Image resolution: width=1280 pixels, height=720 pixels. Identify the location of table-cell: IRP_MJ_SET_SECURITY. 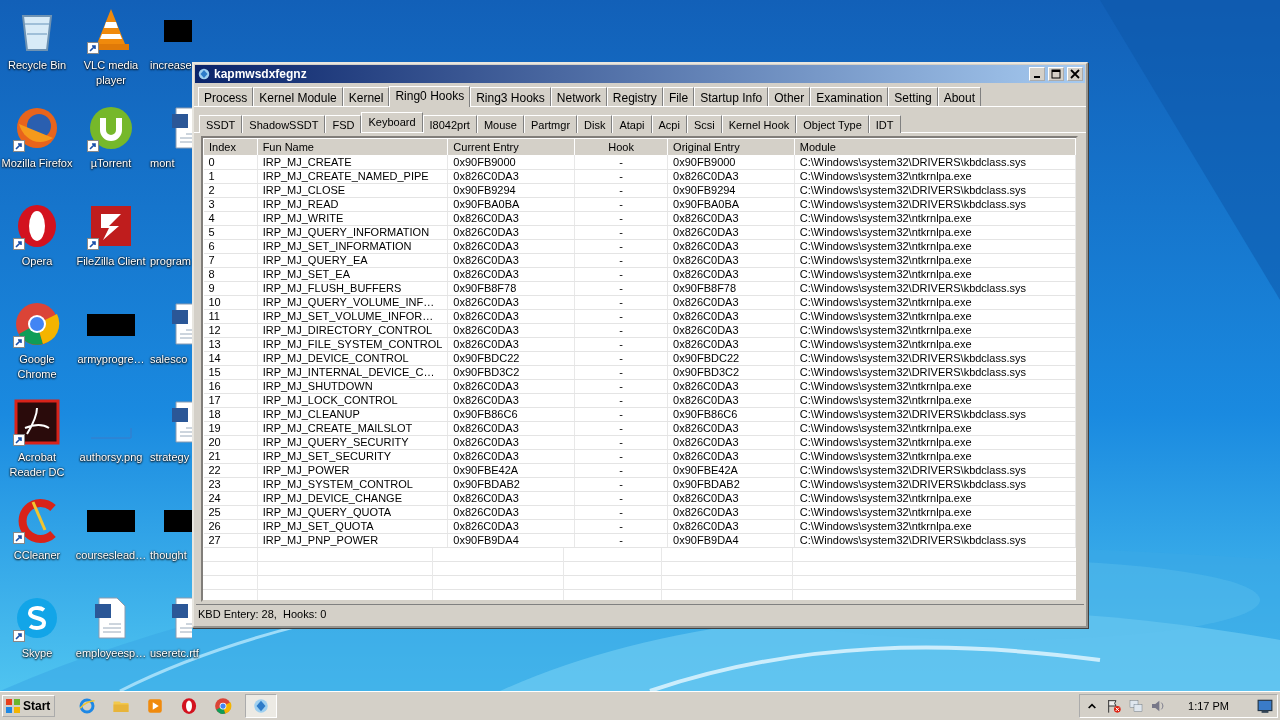
(352, 456).